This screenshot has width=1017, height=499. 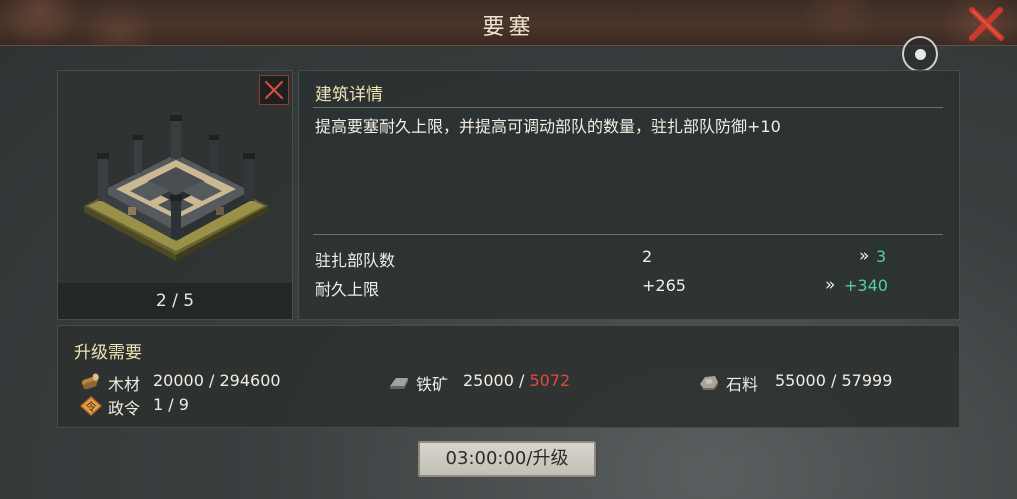 I want to click on requirement-decree: 令 政令 1 / 9, so click(x=180, y=406).